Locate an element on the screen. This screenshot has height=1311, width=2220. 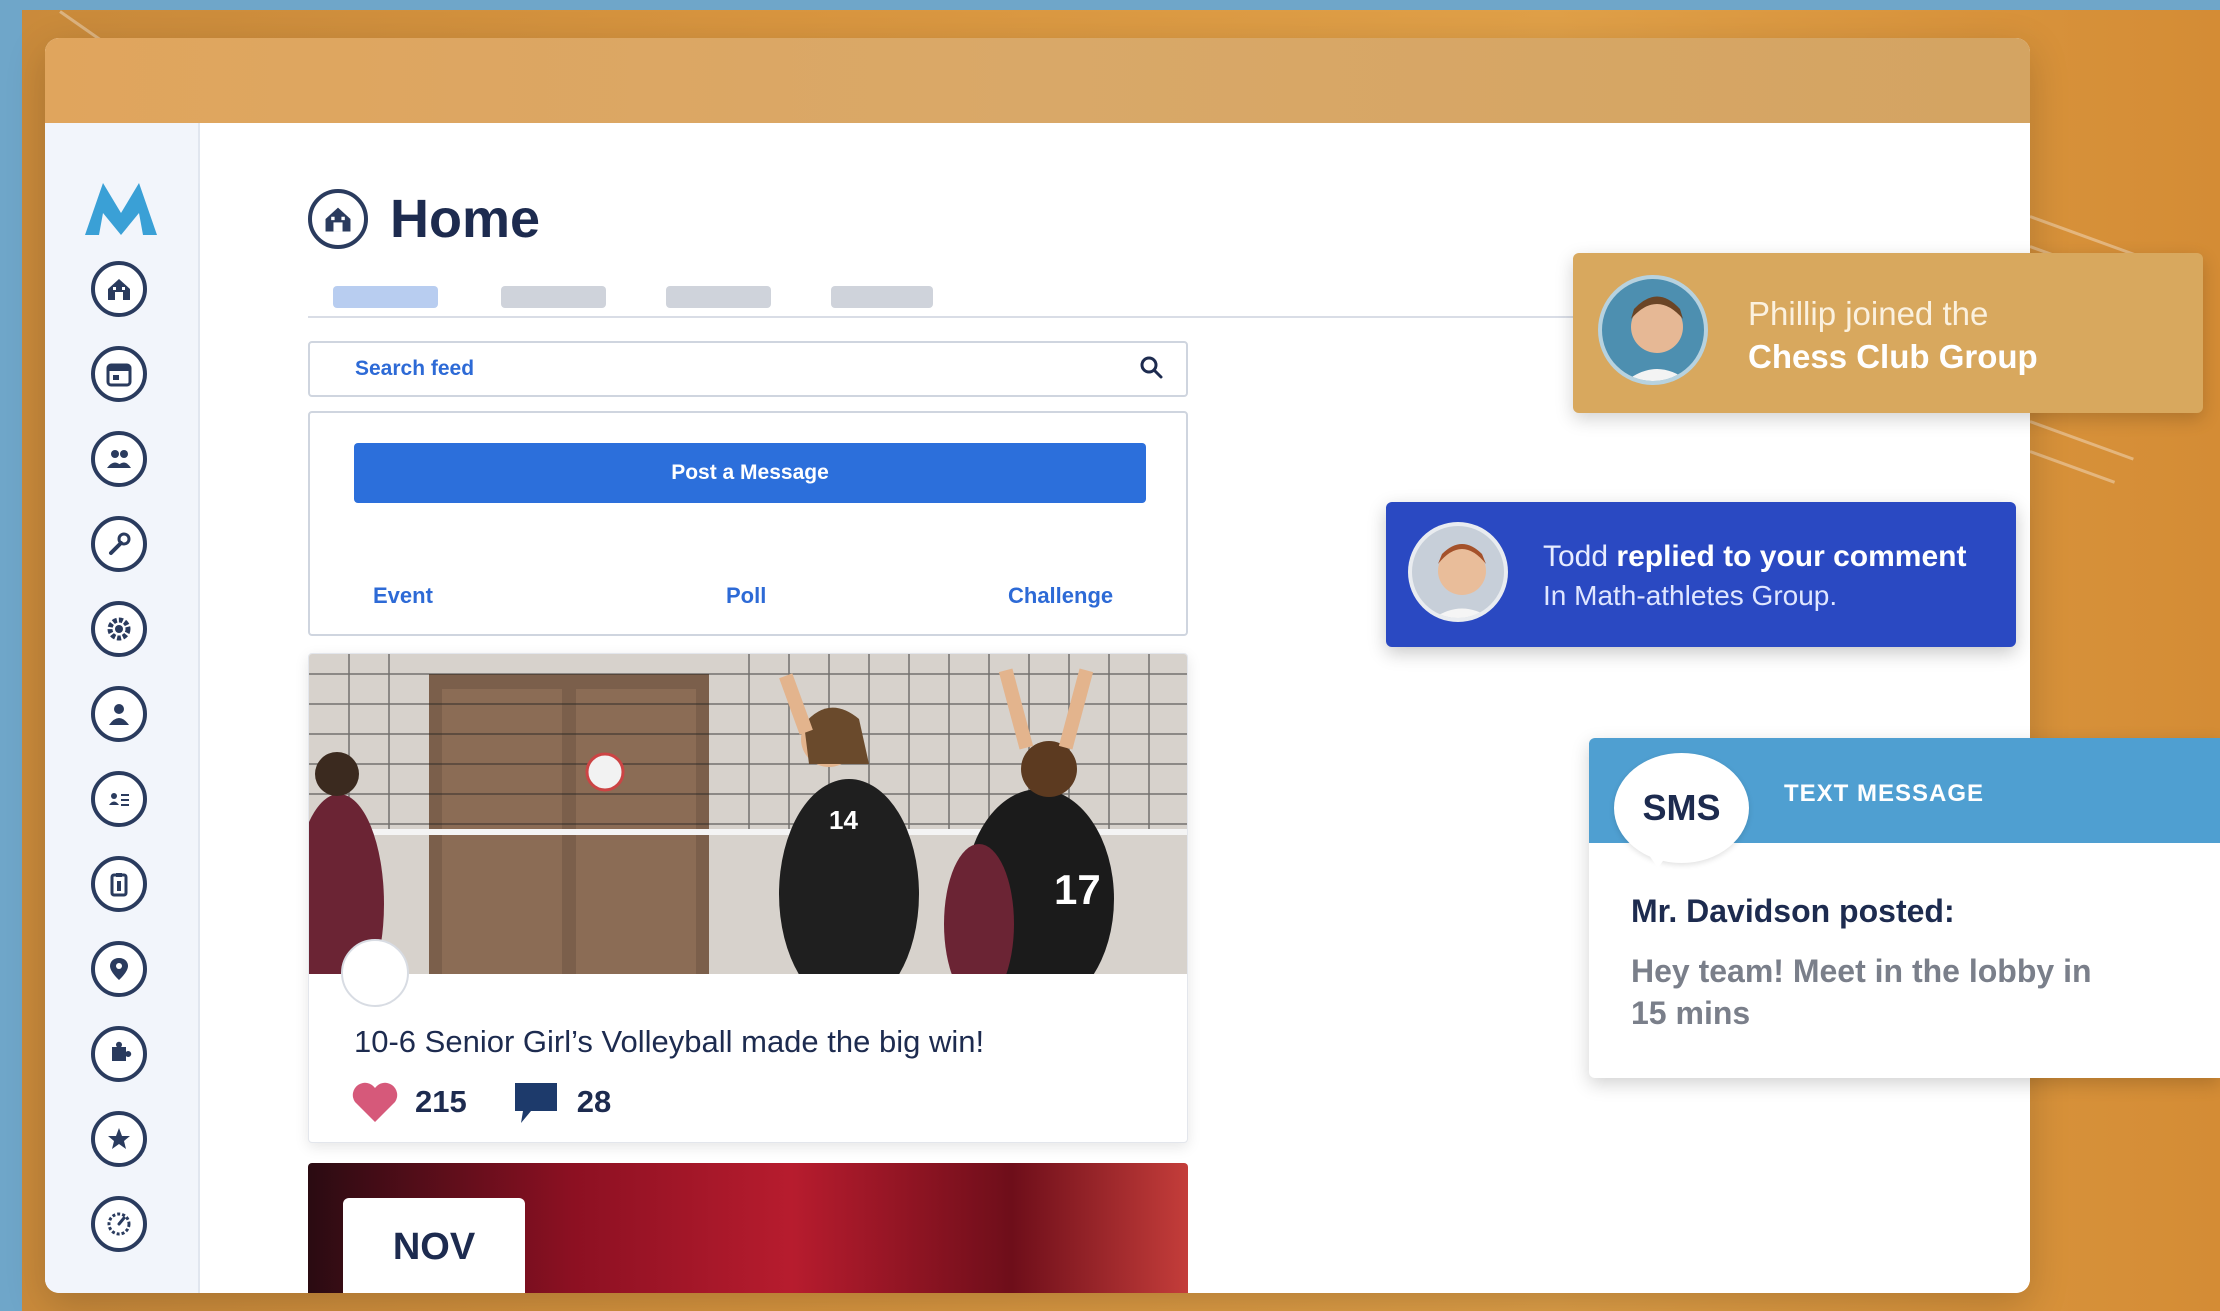
event-month: NOV is located at coordinates (434, 1247).